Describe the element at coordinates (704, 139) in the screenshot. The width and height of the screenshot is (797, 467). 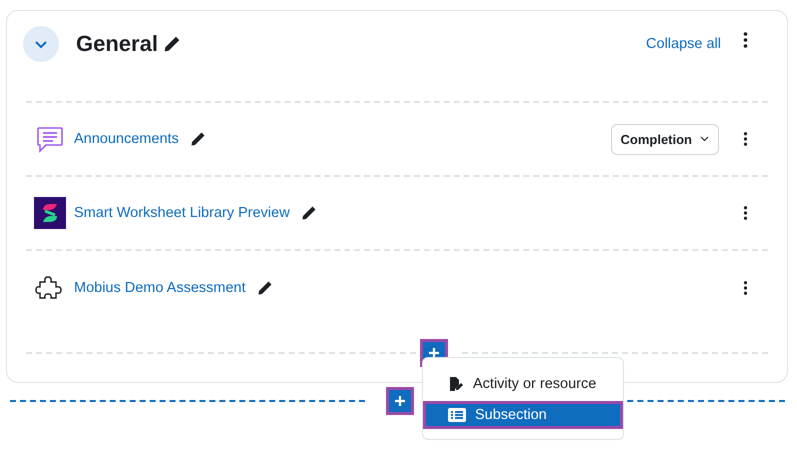
I see `caret-icon` at that location.